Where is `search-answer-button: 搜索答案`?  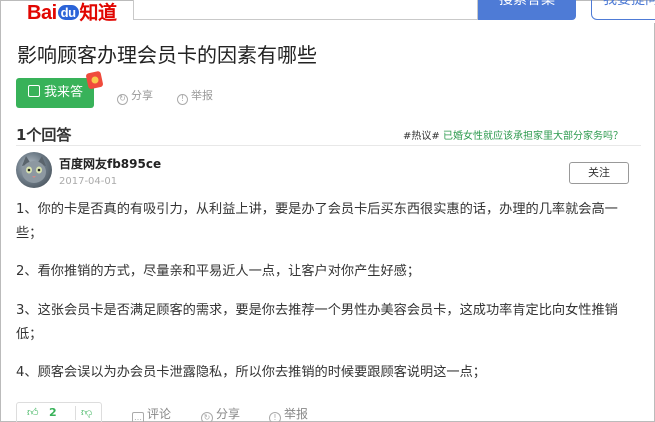 search-answer-button: 搜索答案 is located at coordinates (527, 10).